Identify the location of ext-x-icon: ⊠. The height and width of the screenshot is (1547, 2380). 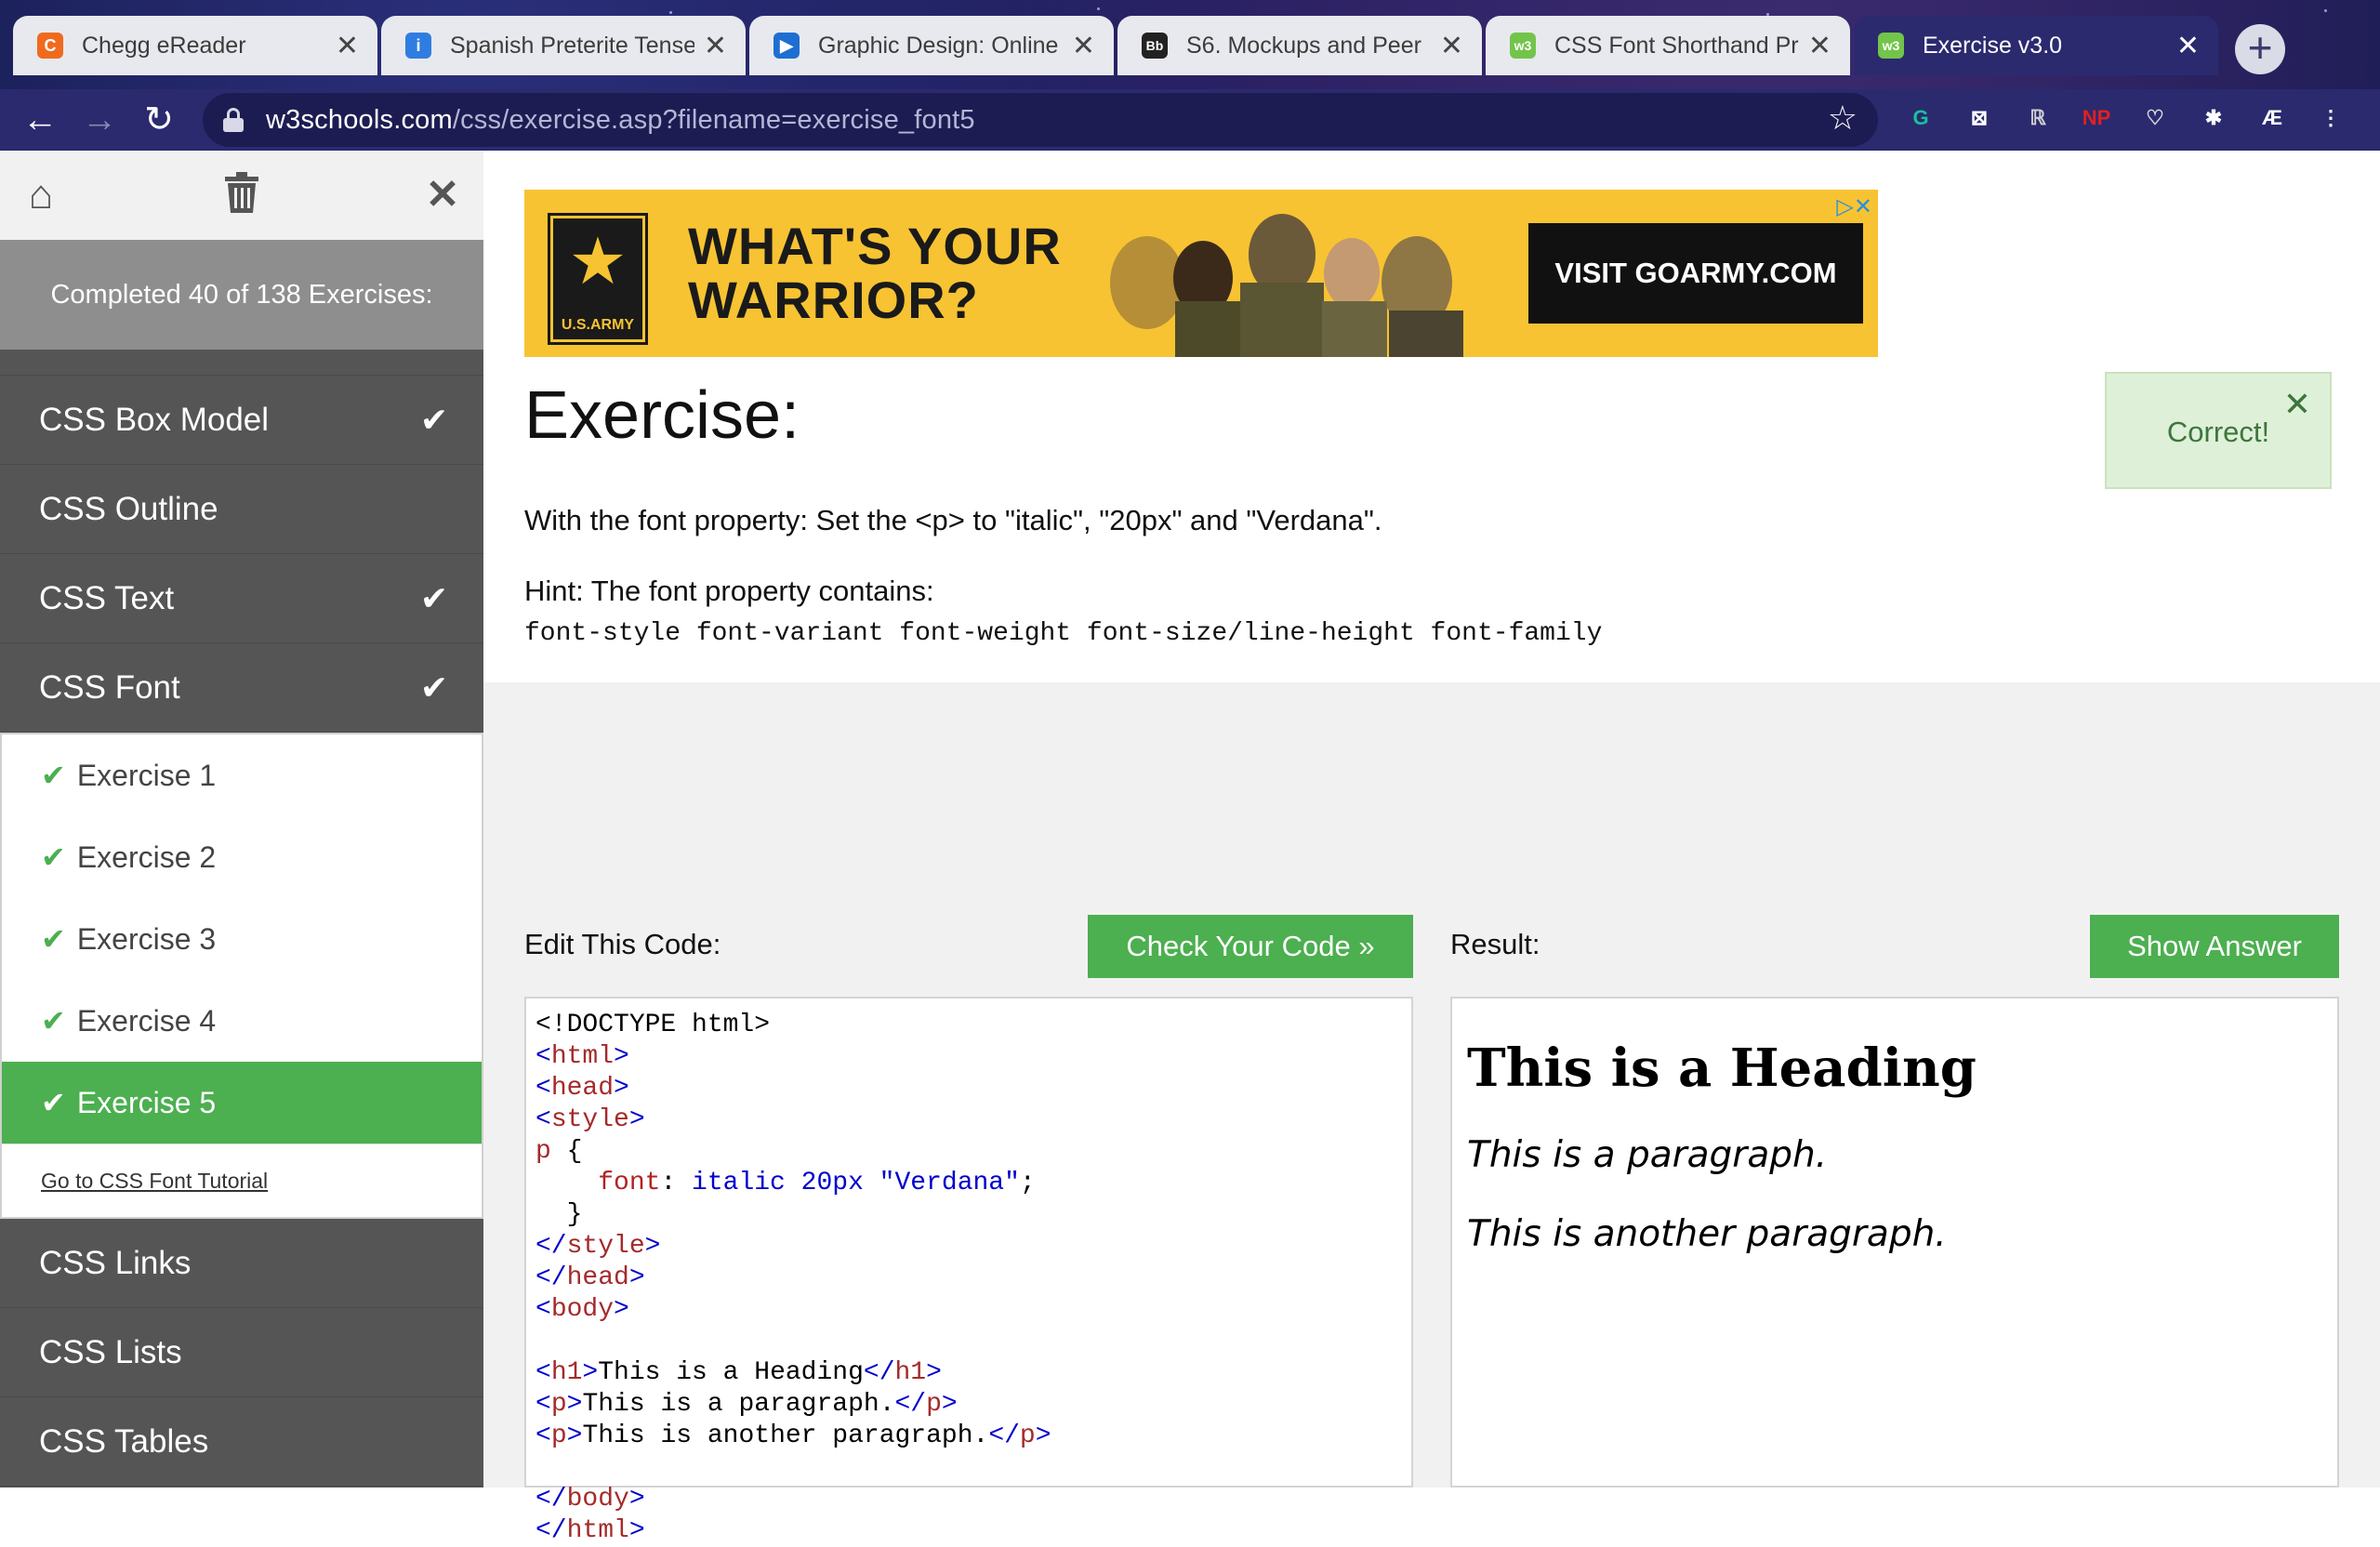
(1979, 118).